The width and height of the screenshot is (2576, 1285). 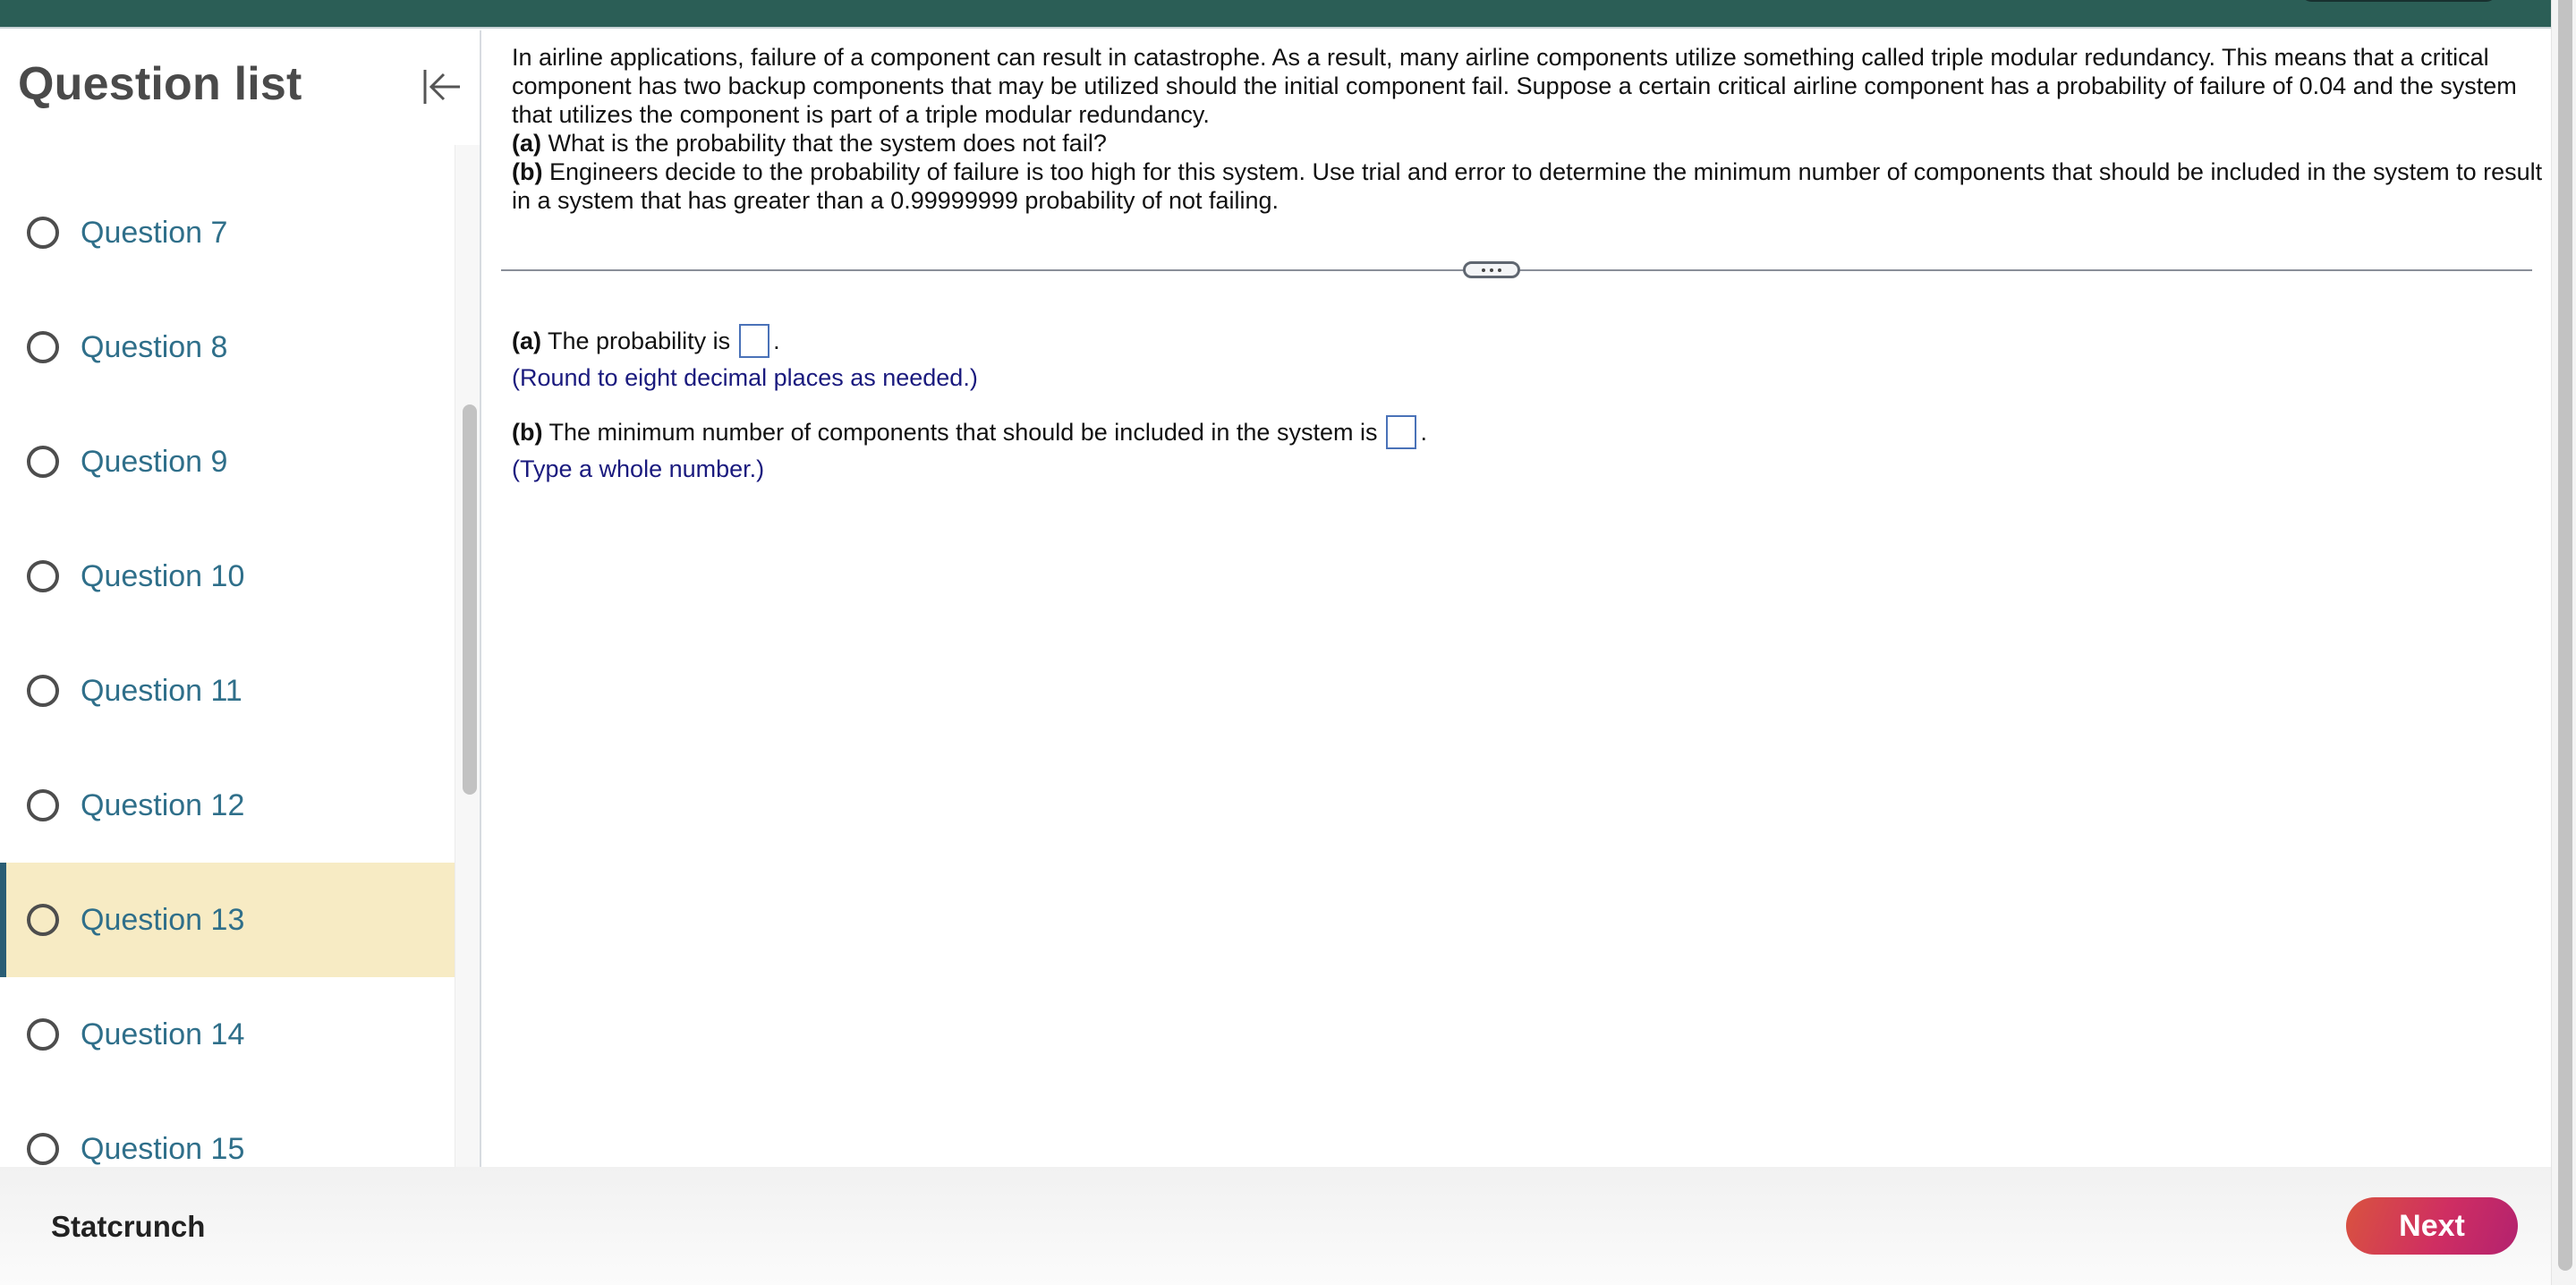 I want to click on part-a-label: (a), so click(x=526, y=143).